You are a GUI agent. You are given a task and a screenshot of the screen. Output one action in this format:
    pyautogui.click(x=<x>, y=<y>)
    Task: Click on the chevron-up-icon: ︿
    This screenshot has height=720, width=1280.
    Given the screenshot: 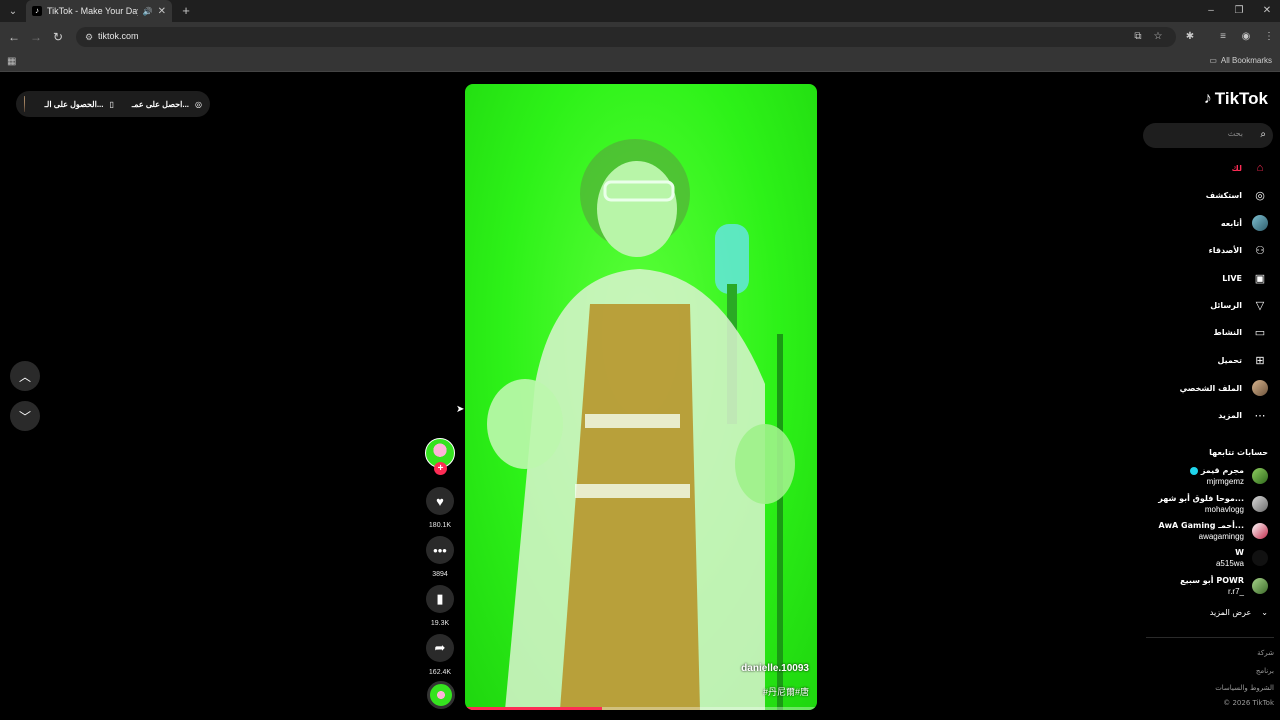 What is the action you would take?
    pyautogui.click(x=24, y=376)
    